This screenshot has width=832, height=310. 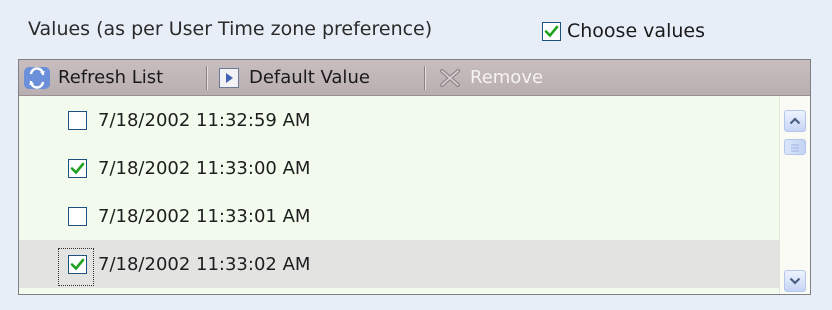 What do you see at coordinates (400, 168) in the screenshot?
I see `list-item: 7/18/2002 11:33:00 AM` at bounding box center [400, 168].